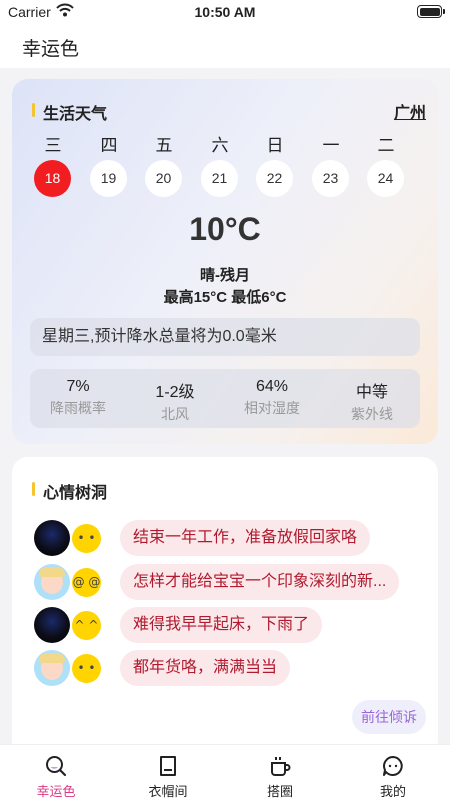 This screenshot has height=800, width=450. I want to click on day-item: 六 21, so click(220, 164).